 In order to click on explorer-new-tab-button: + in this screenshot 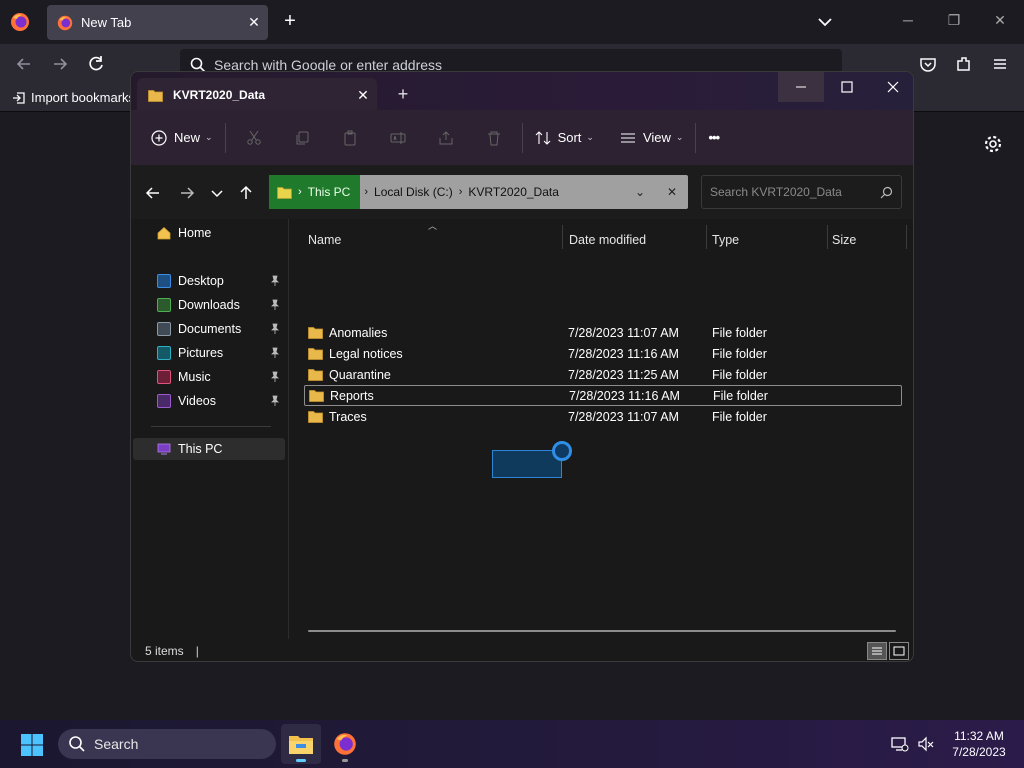, I will do `click(403, 94)`.